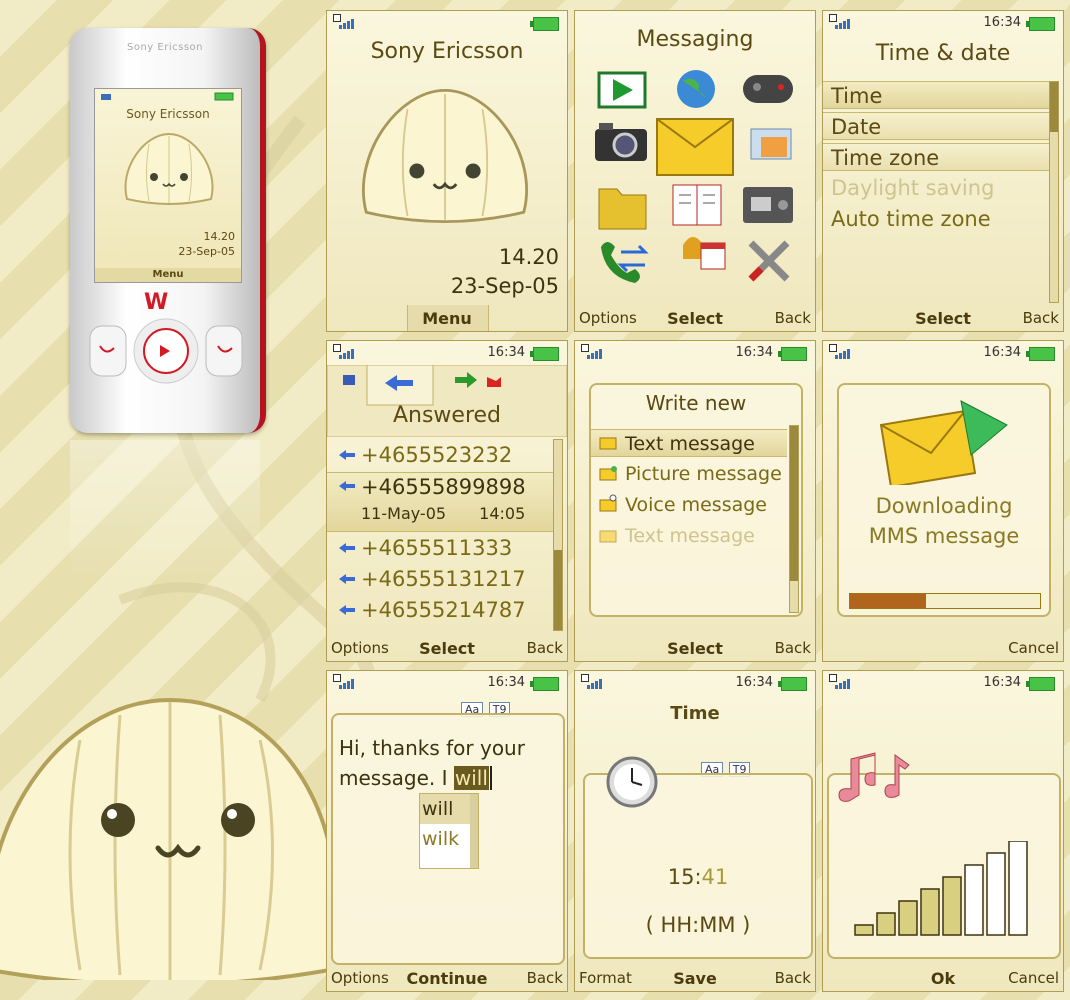 Image resolution: width=1070 pixels, height=1000 pixels. What do you see at coordinates (943, 318) in the screenshot?
I see `softkeys: Select Back` at bounding box center [943, 318].